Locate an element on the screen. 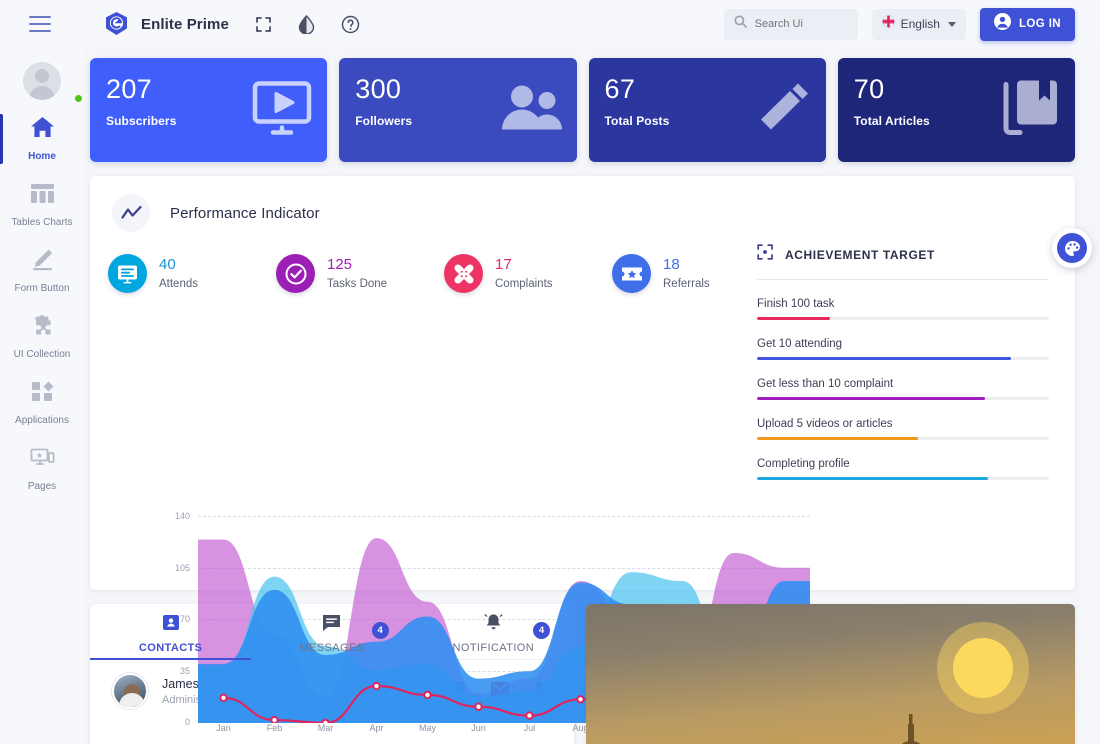 This screenshot has height=744, width=1100. user-circle-icon is located at coordinates (1002, 24).